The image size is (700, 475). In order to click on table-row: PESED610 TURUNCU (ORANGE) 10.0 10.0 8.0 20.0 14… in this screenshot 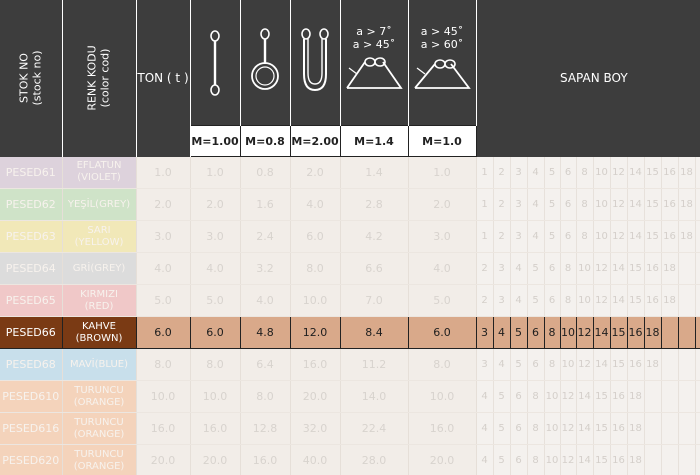, I will do `click(350, 396)`.